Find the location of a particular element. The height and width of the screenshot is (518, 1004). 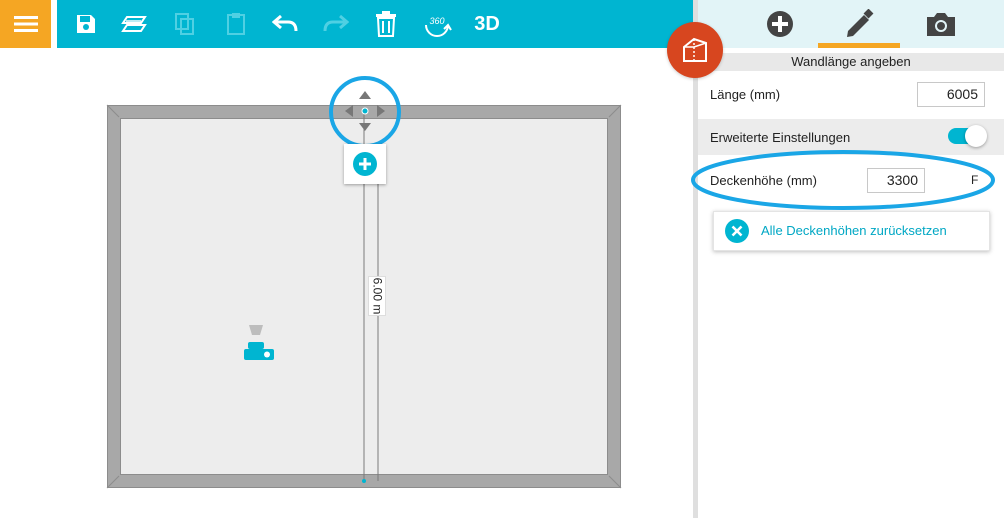

add-icon is located at coordinates (780, 24).